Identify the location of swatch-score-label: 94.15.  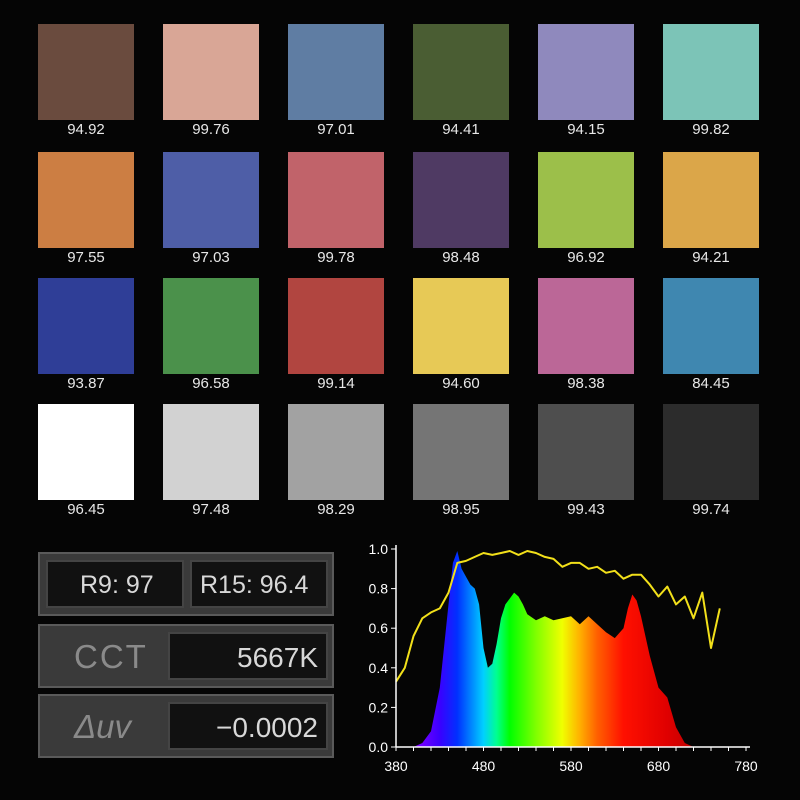
(586, 129).